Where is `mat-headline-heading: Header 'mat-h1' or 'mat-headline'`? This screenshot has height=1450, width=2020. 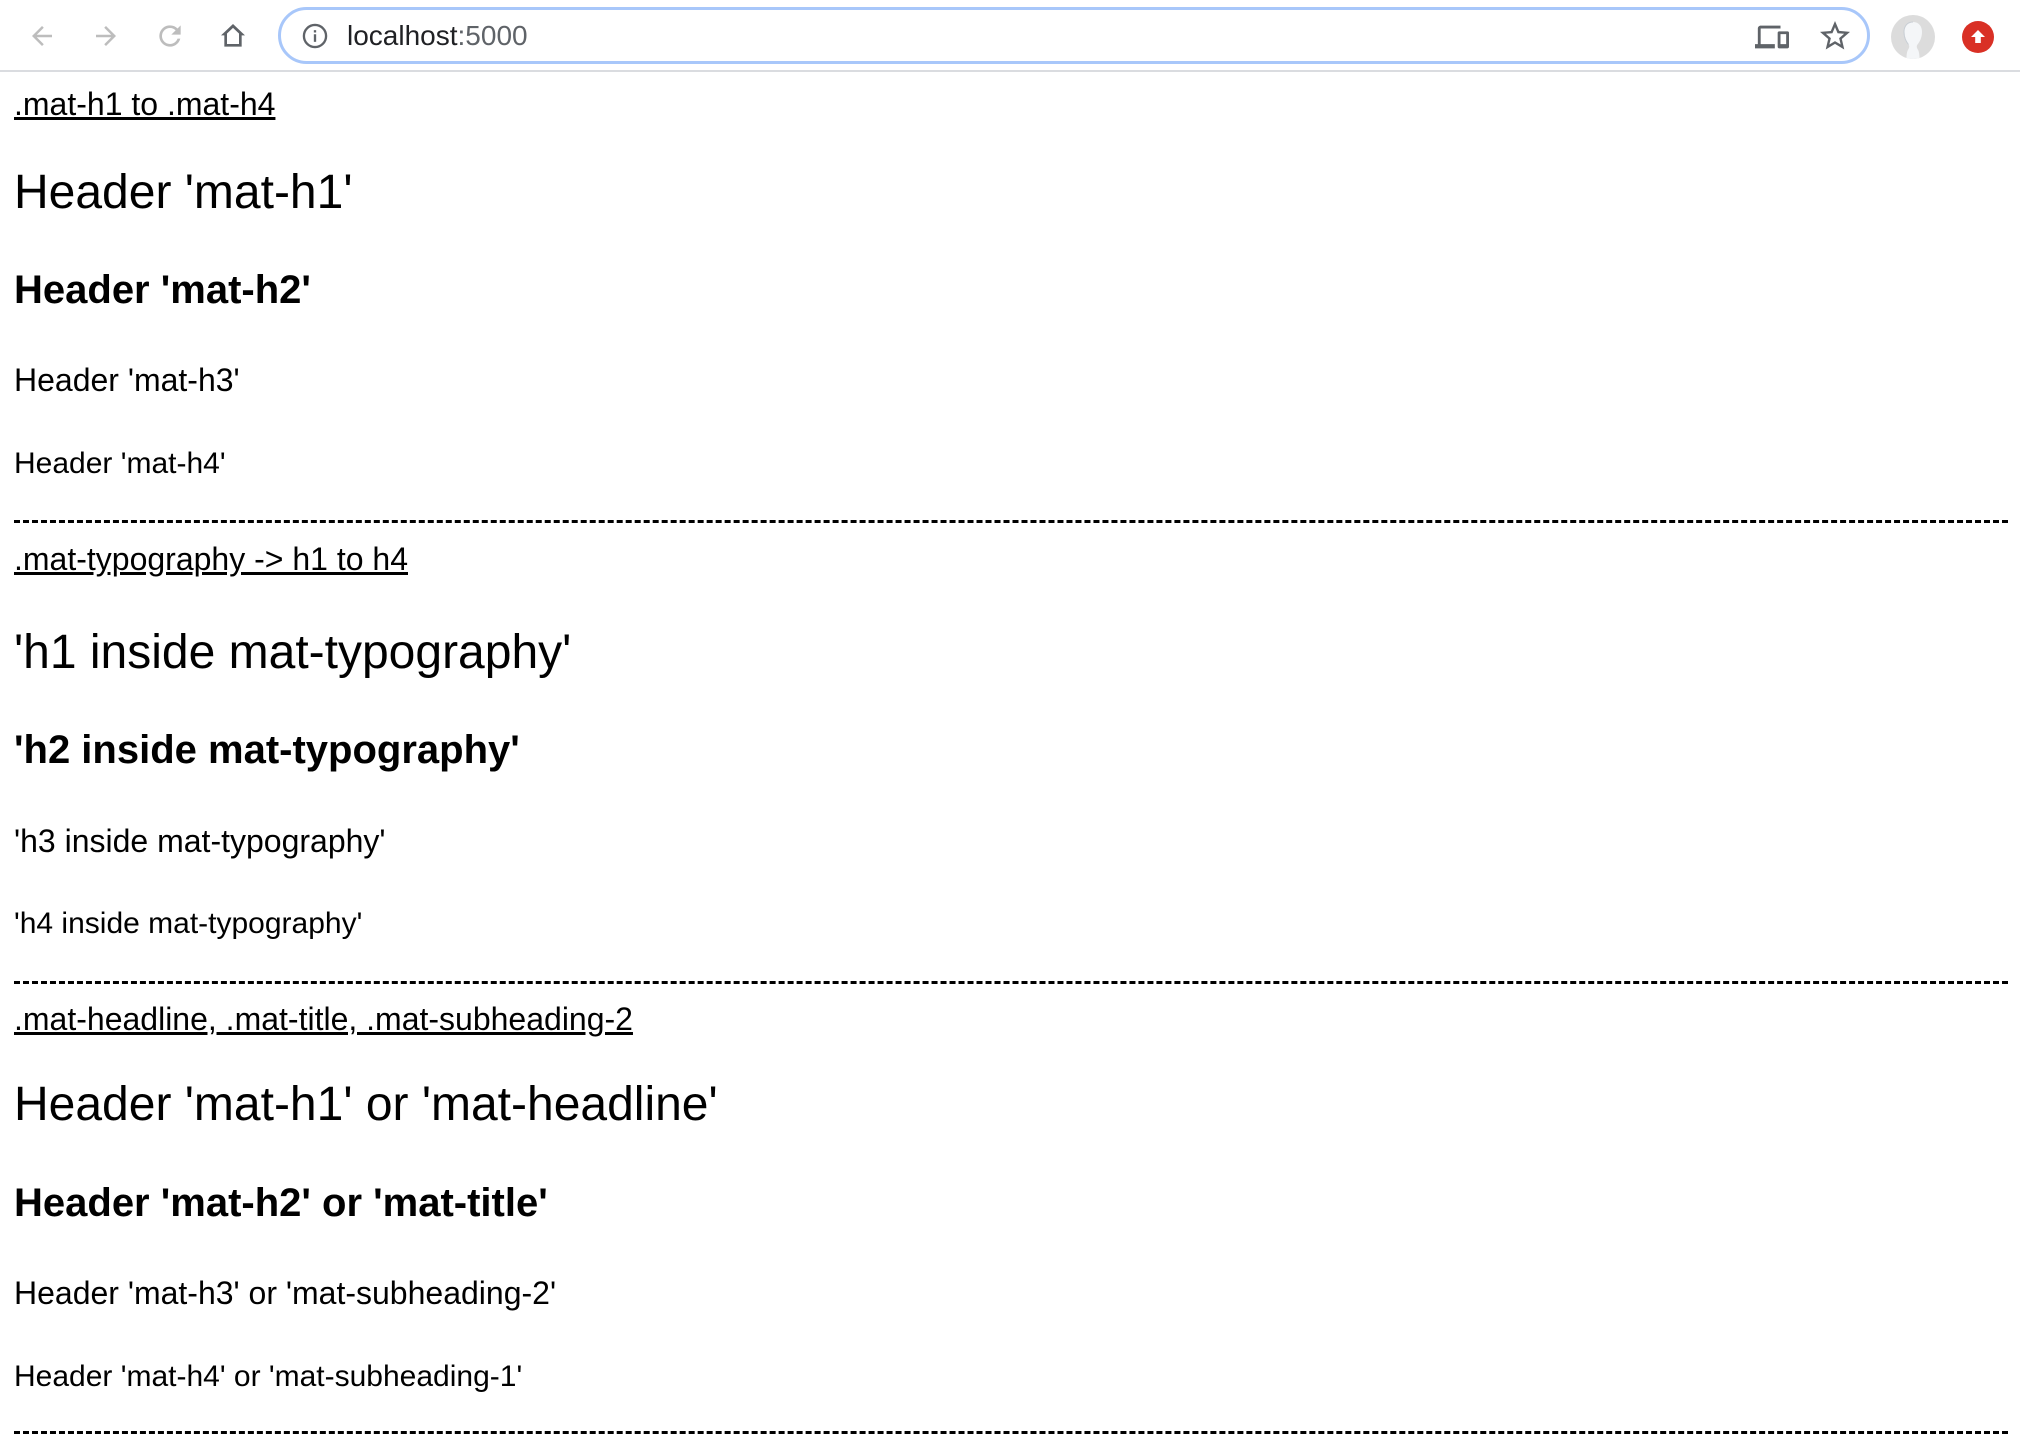 mat-headline-heading: Header 'mat-h1' or 'mat-headline' is located at coordinates (366, 1104).